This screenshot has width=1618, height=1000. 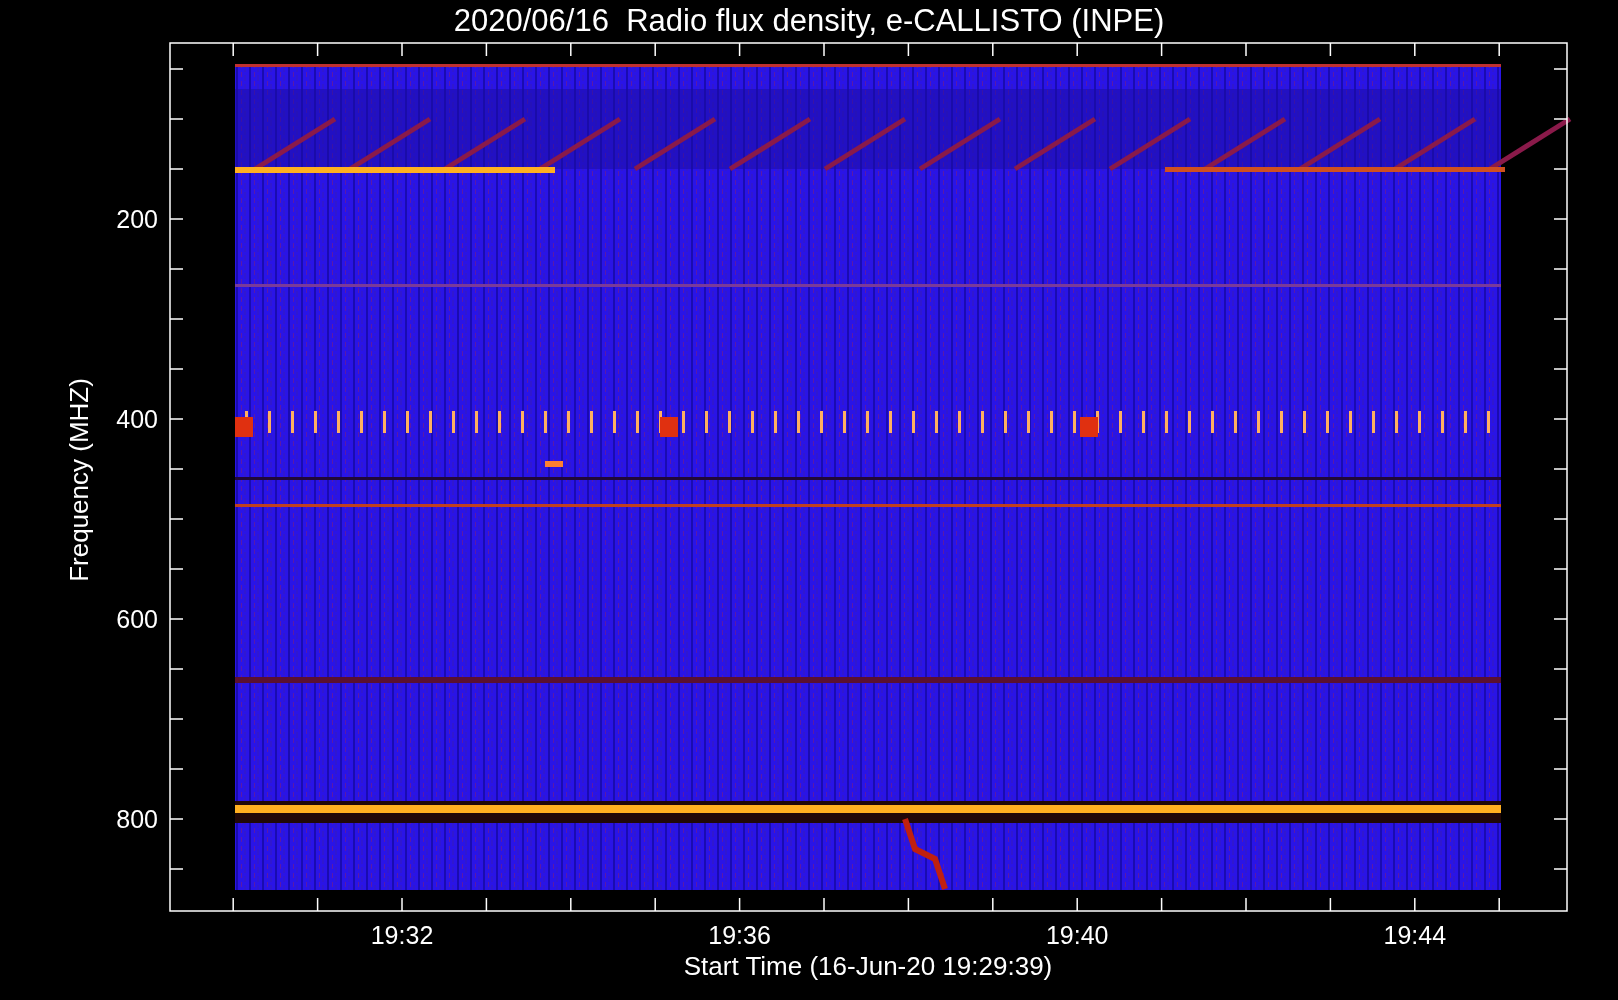 What do you see at coordinates (809, 20) in the screenshot?
I see `chart-title: 2020/06/16 Radio flux density, e-CALLISTO (INPE)` at bounding box center [809, 20].